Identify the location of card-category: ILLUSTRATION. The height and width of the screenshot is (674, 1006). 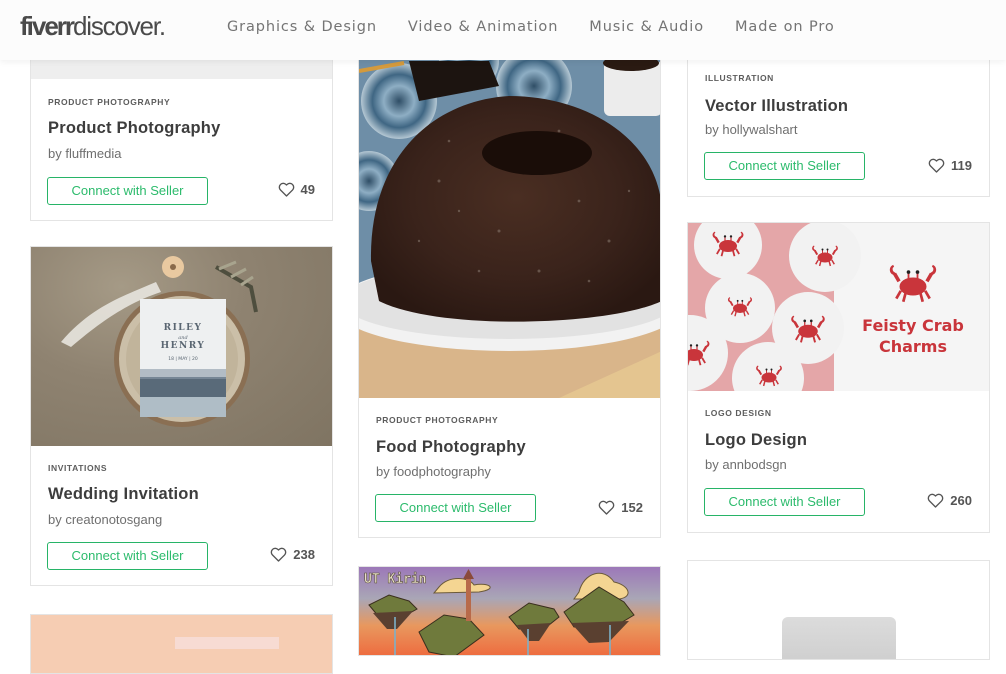
(739, 78).